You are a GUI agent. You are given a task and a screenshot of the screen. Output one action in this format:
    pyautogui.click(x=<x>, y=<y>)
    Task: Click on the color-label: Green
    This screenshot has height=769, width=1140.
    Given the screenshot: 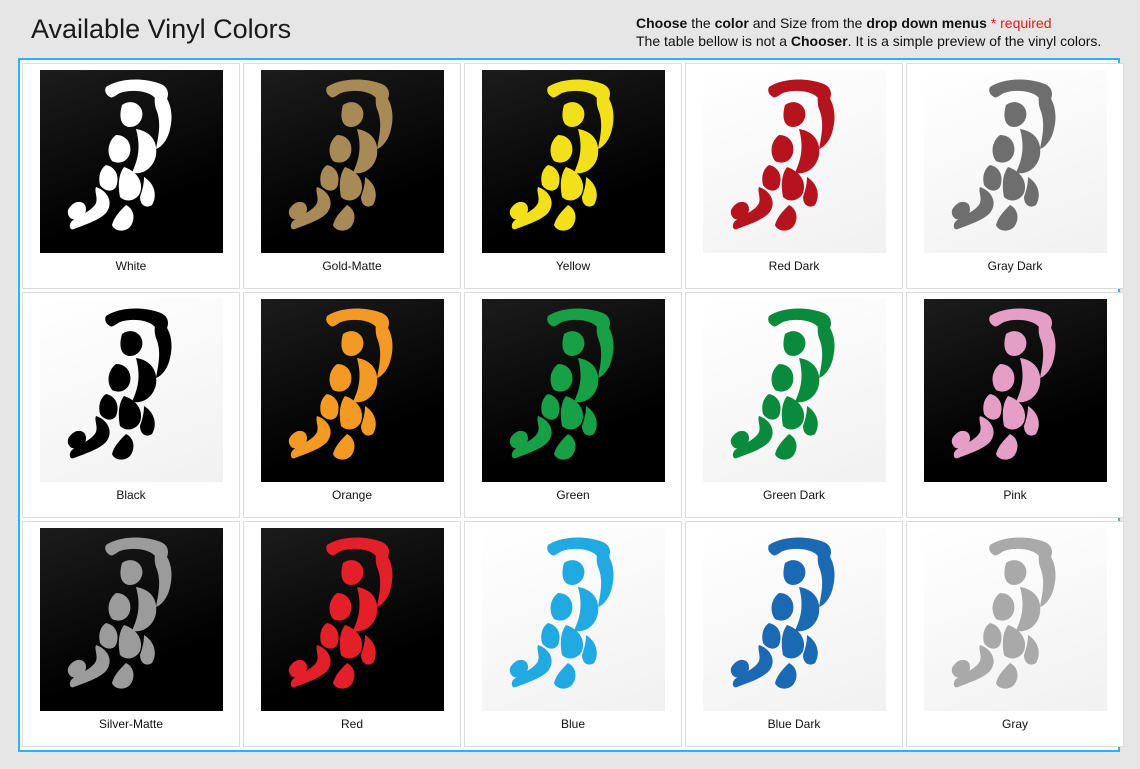 What is the action you would take?
    pyautogui.click(x=573, y=495)
    